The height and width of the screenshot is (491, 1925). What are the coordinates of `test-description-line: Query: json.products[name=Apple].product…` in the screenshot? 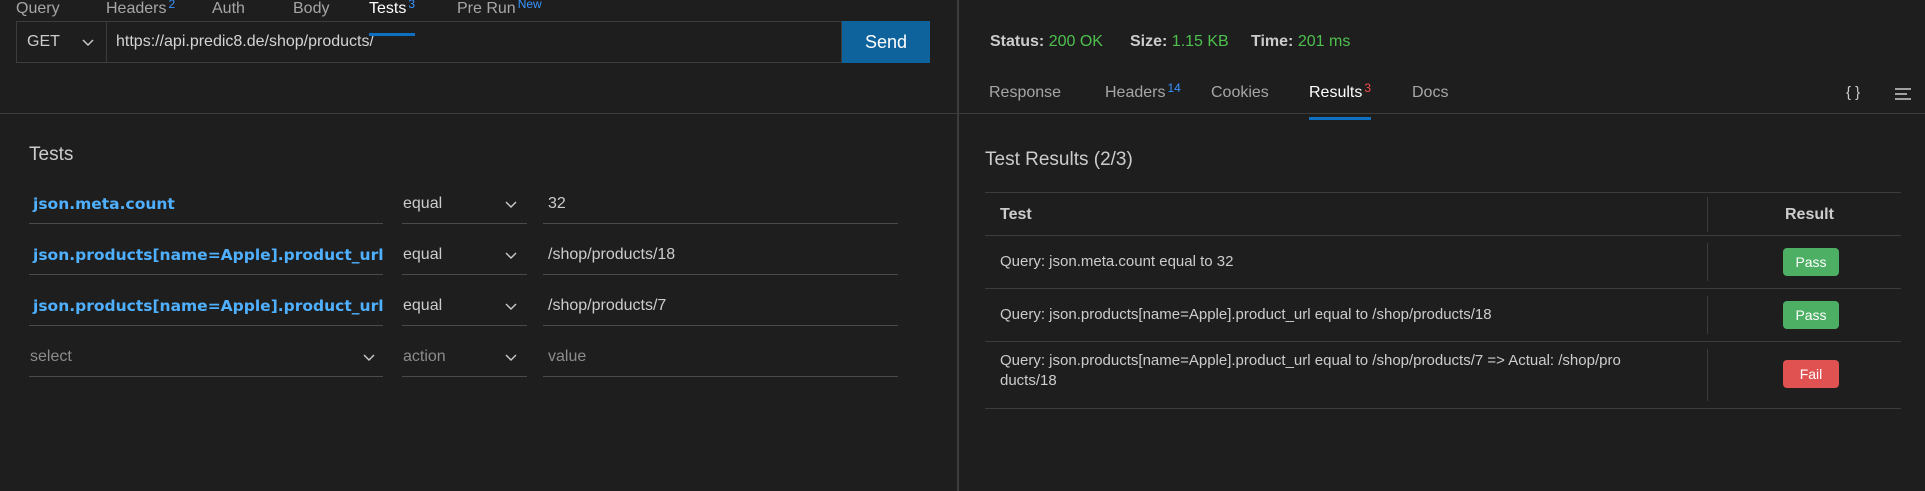 It's located at (1310, 360).